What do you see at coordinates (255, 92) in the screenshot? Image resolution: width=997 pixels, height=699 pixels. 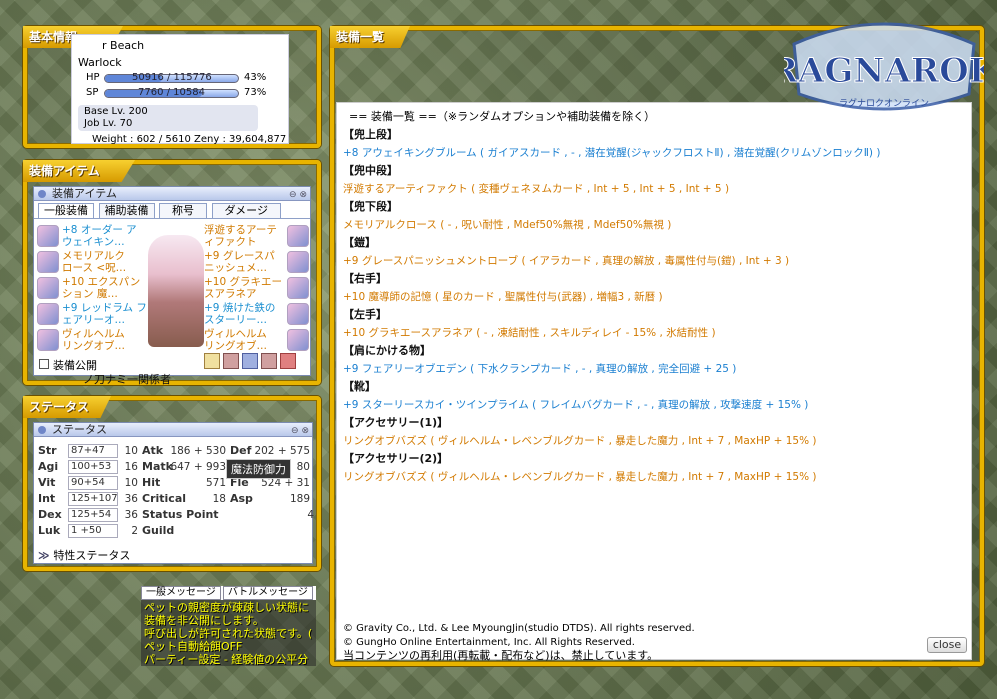 I see `sp-percent: 73%` at bounding box center [255, 92].